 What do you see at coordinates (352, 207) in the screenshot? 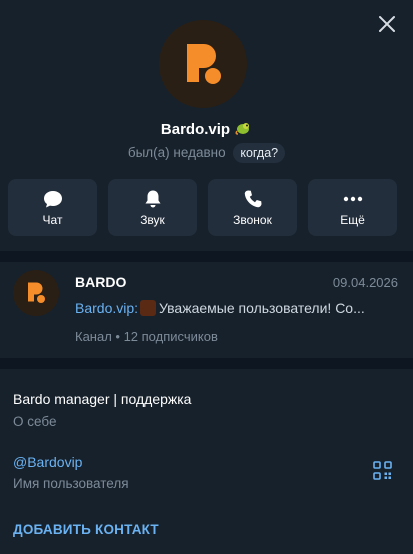
I see `more-button: Ещё` at bounding box center [352, 207].